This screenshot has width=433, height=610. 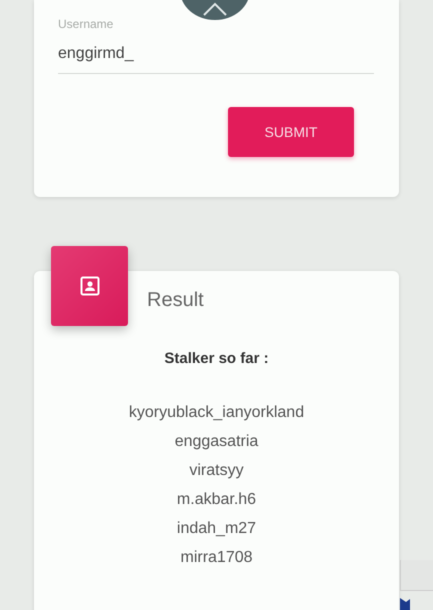 What do you see at coordinates (216, 413) in the screenshot?
I see `username-entry: kyoryublack_ianyorkland` at bounding box center [216, 413].